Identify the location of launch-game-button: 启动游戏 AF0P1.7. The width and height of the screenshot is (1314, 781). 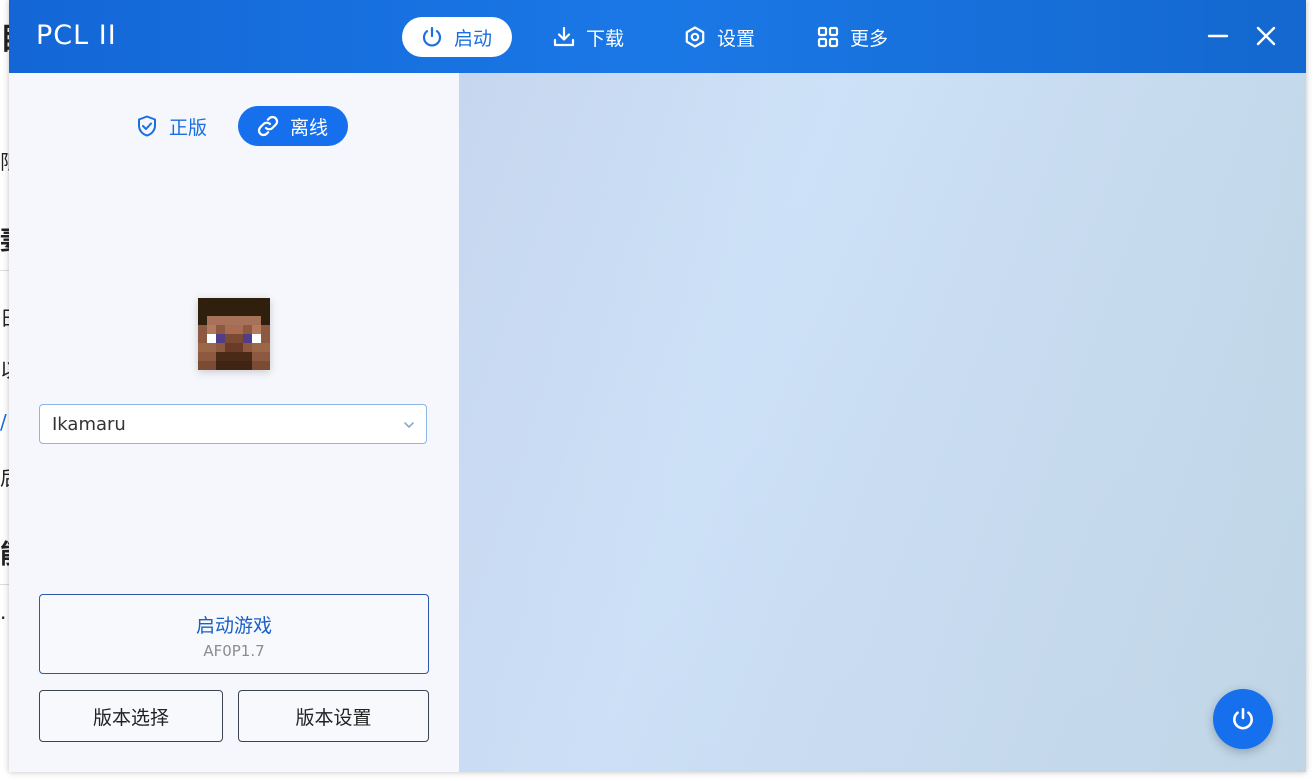
(234, 634).